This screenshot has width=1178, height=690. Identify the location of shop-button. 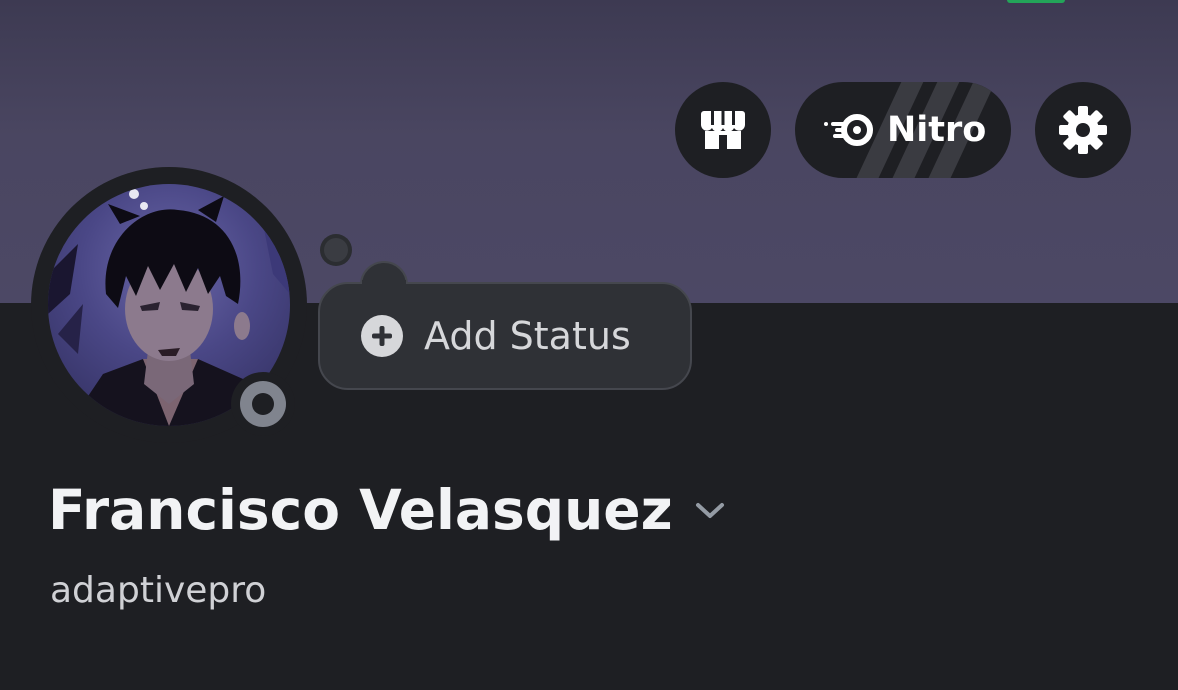
(723, 130).